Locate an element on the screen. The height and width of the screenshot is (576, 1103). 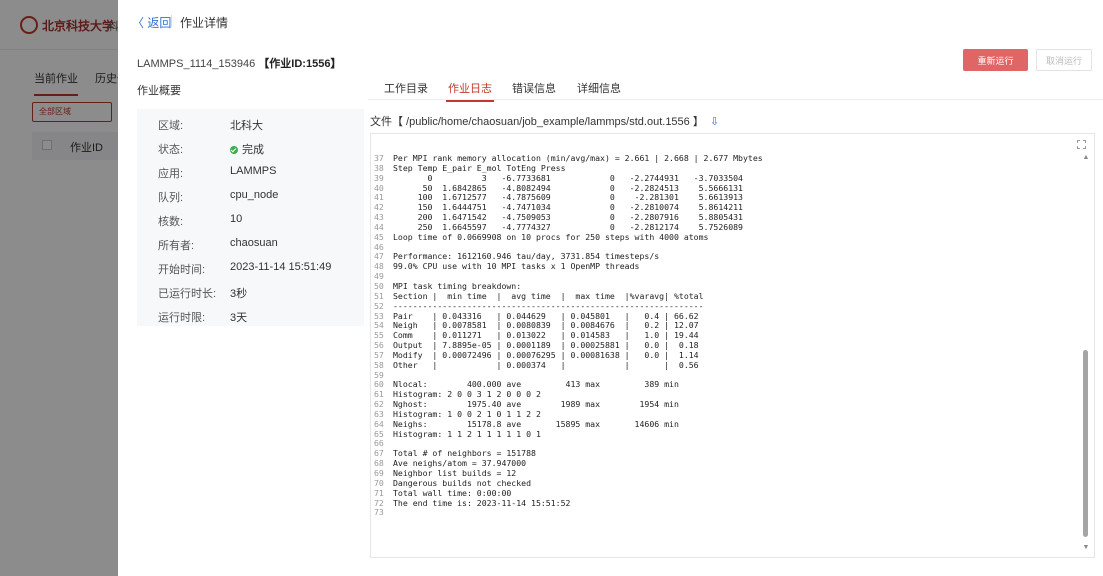
tab-detail-info: 详细信息 is located at coordinates (599, 88).